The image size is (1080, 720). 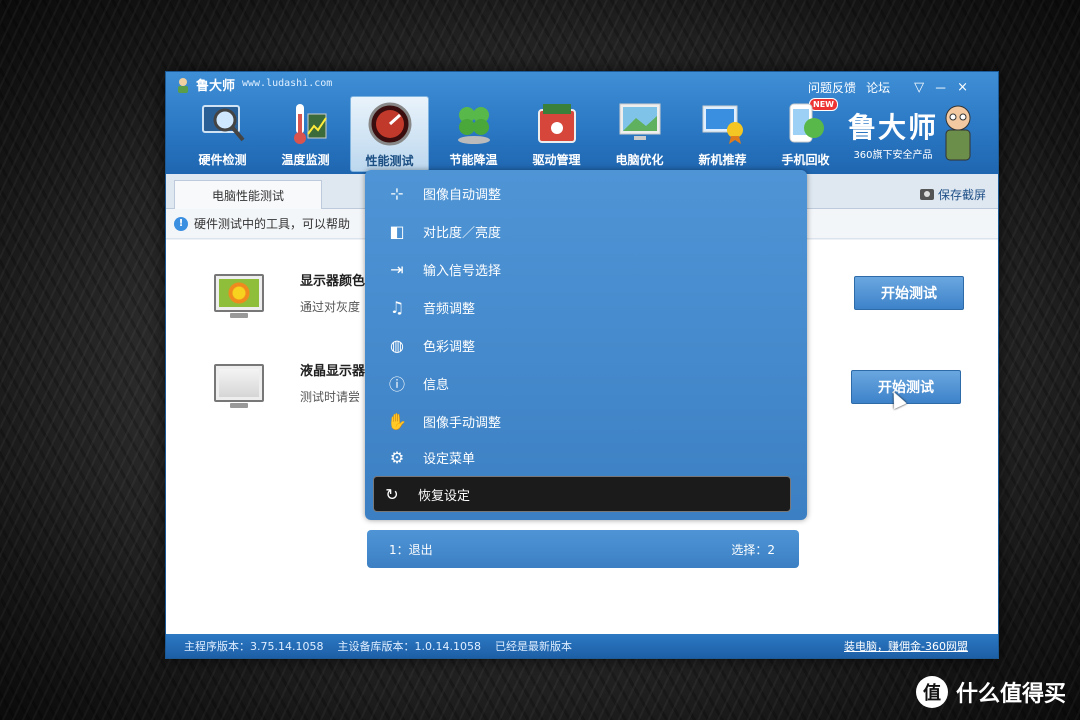 What do you see at coordinates (806, 123) in the screenshot?
I see `phone-recycle-icon` at bounding box center [806, 123].